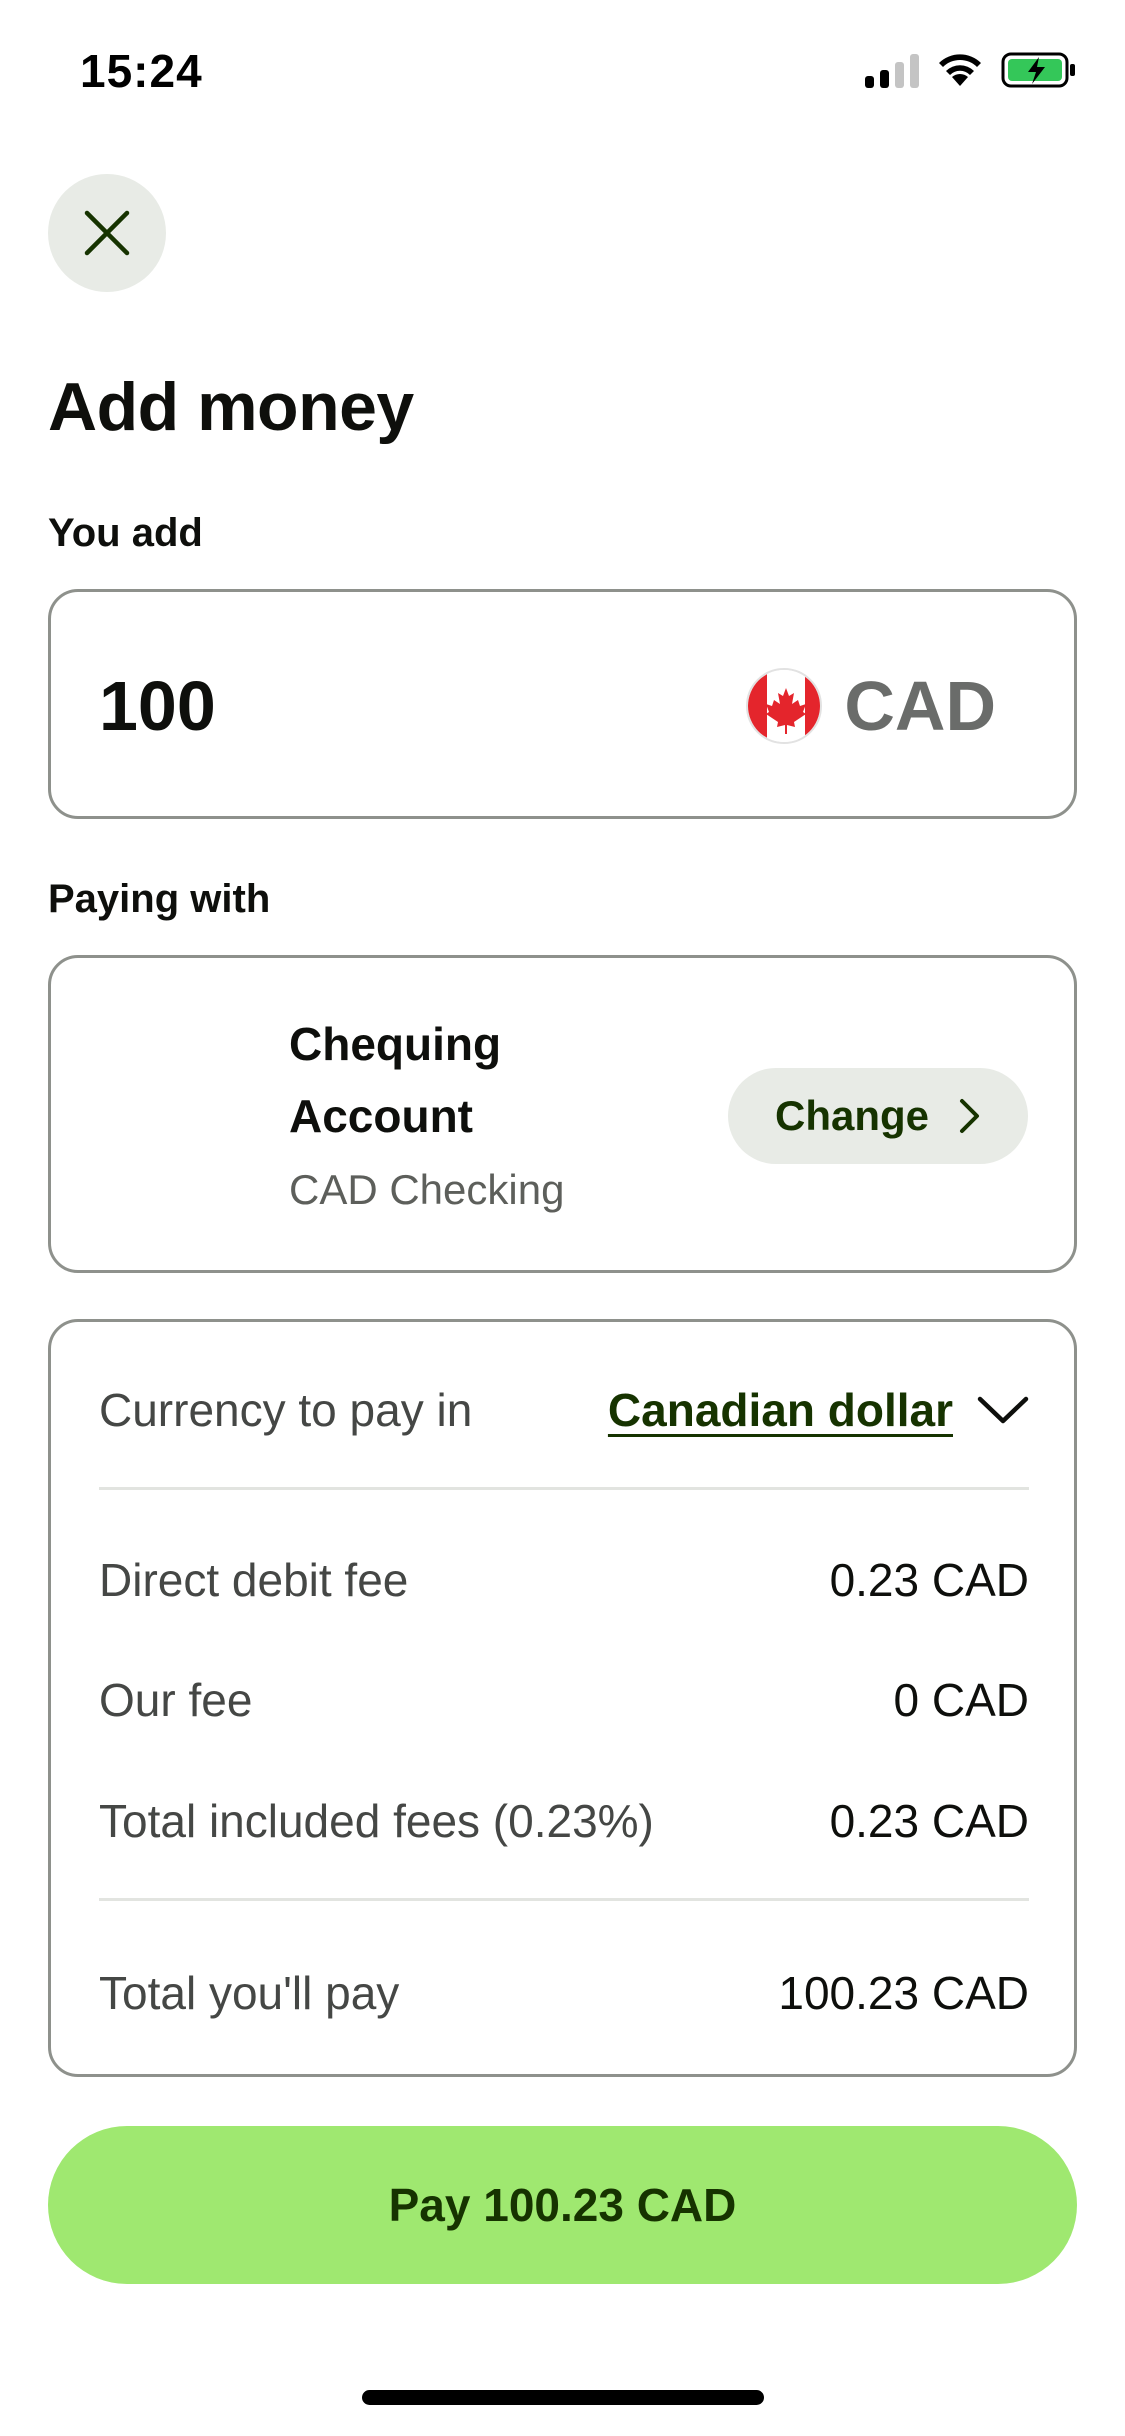  What do you see at coordinates (563, 2397) in the screenshot?
I see `home-indicator` at bounding box center [563, 2397].